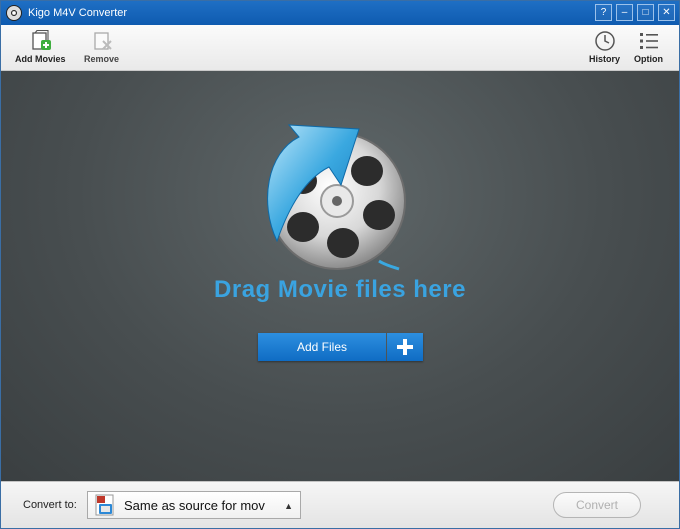  I want to click on window-title: Kigo M4V Converter, so click(78, 13).